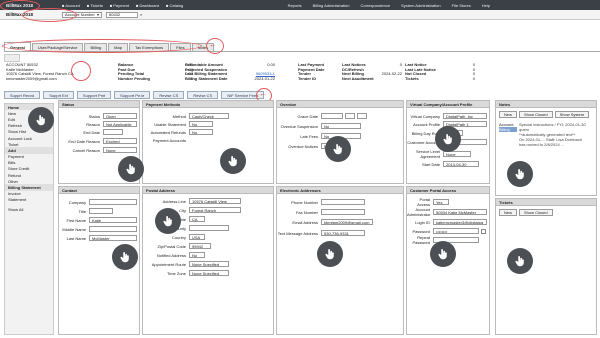  What do you see at coordinates (99, 190) in the screenshot?
I see `contact-title: Contact` at bounding box center [99, 190].